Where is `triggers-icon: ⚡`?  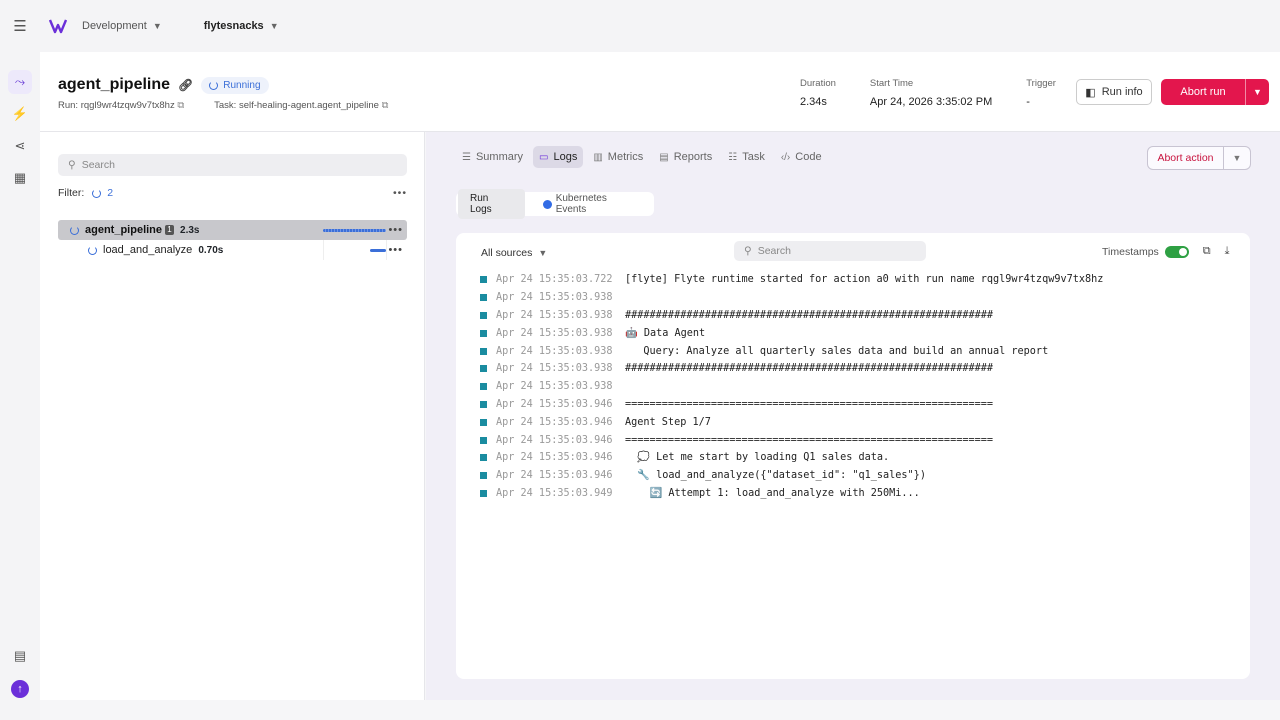 triggers-icon: ⚡ is located at coordinates (20, 114).